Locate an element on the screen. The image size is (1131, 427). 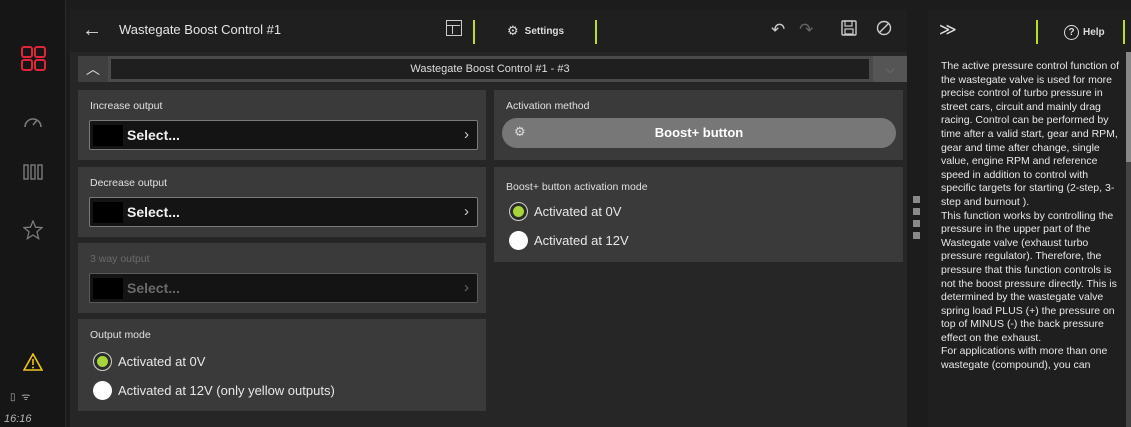
star-icon is located at coordinates (33, 230).